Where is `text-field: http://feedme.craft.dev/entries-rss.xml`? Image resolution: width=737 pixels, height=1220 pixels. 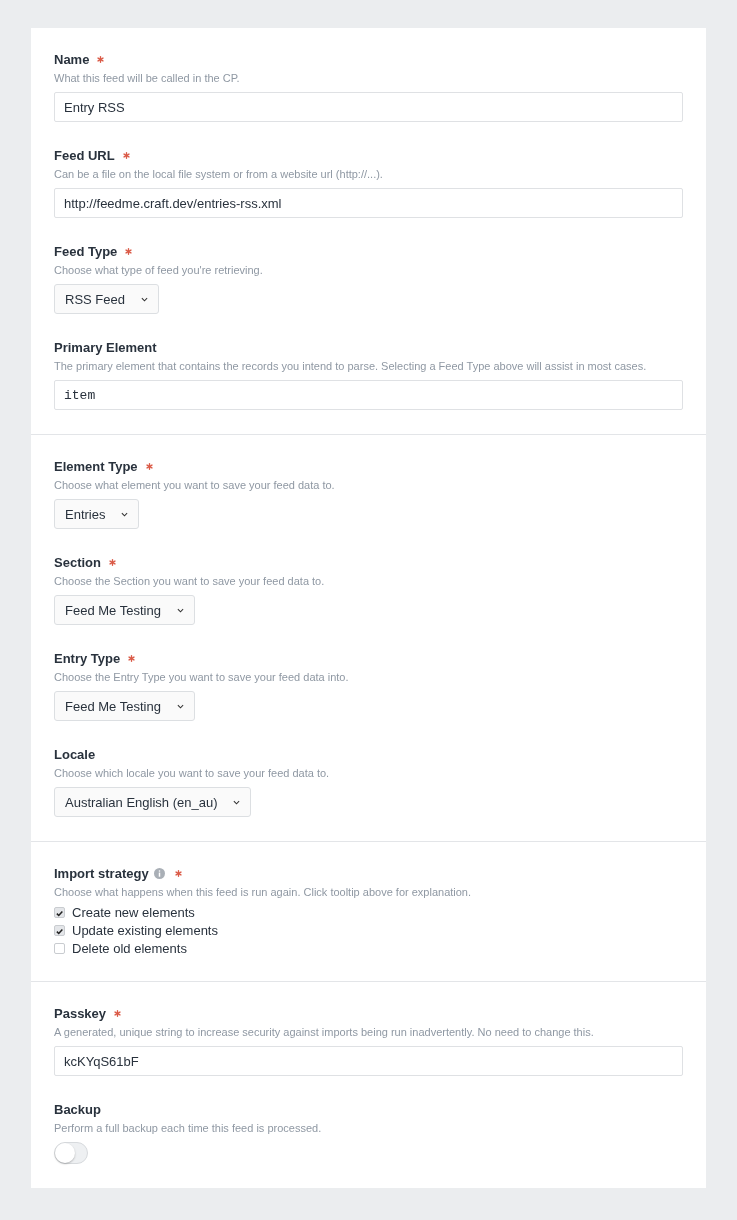 text-field: http://feedme.craft.dev/entries-rss.xml is located at coordinates (368, 203).